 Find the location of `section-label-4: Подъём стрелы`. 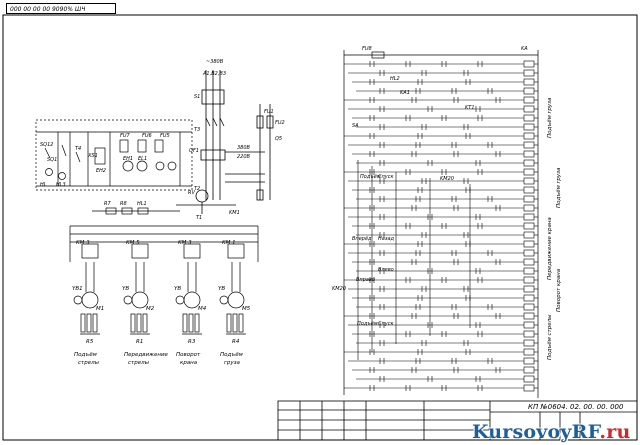

section-label-4: Подъём стрелы is located at coordinates (550, 337).